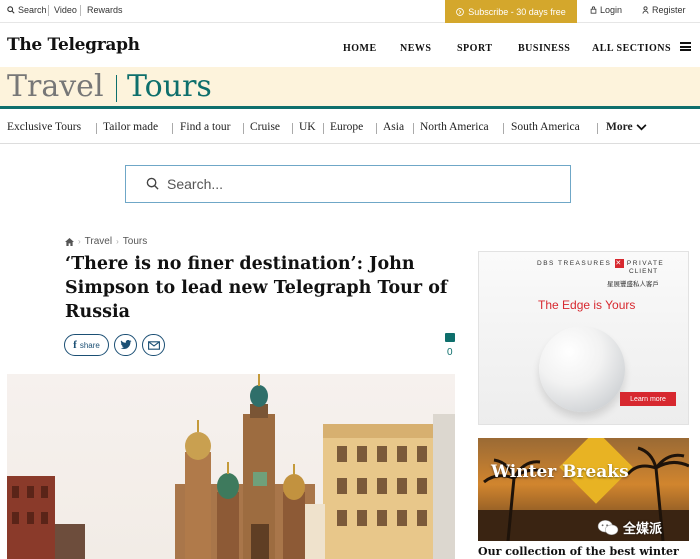  What do you see at coordinates (633, 284) in the screenshot?
I see `dbs-chinese-text: 星展豐盛私人客戶` at bounding box center [633, 284].